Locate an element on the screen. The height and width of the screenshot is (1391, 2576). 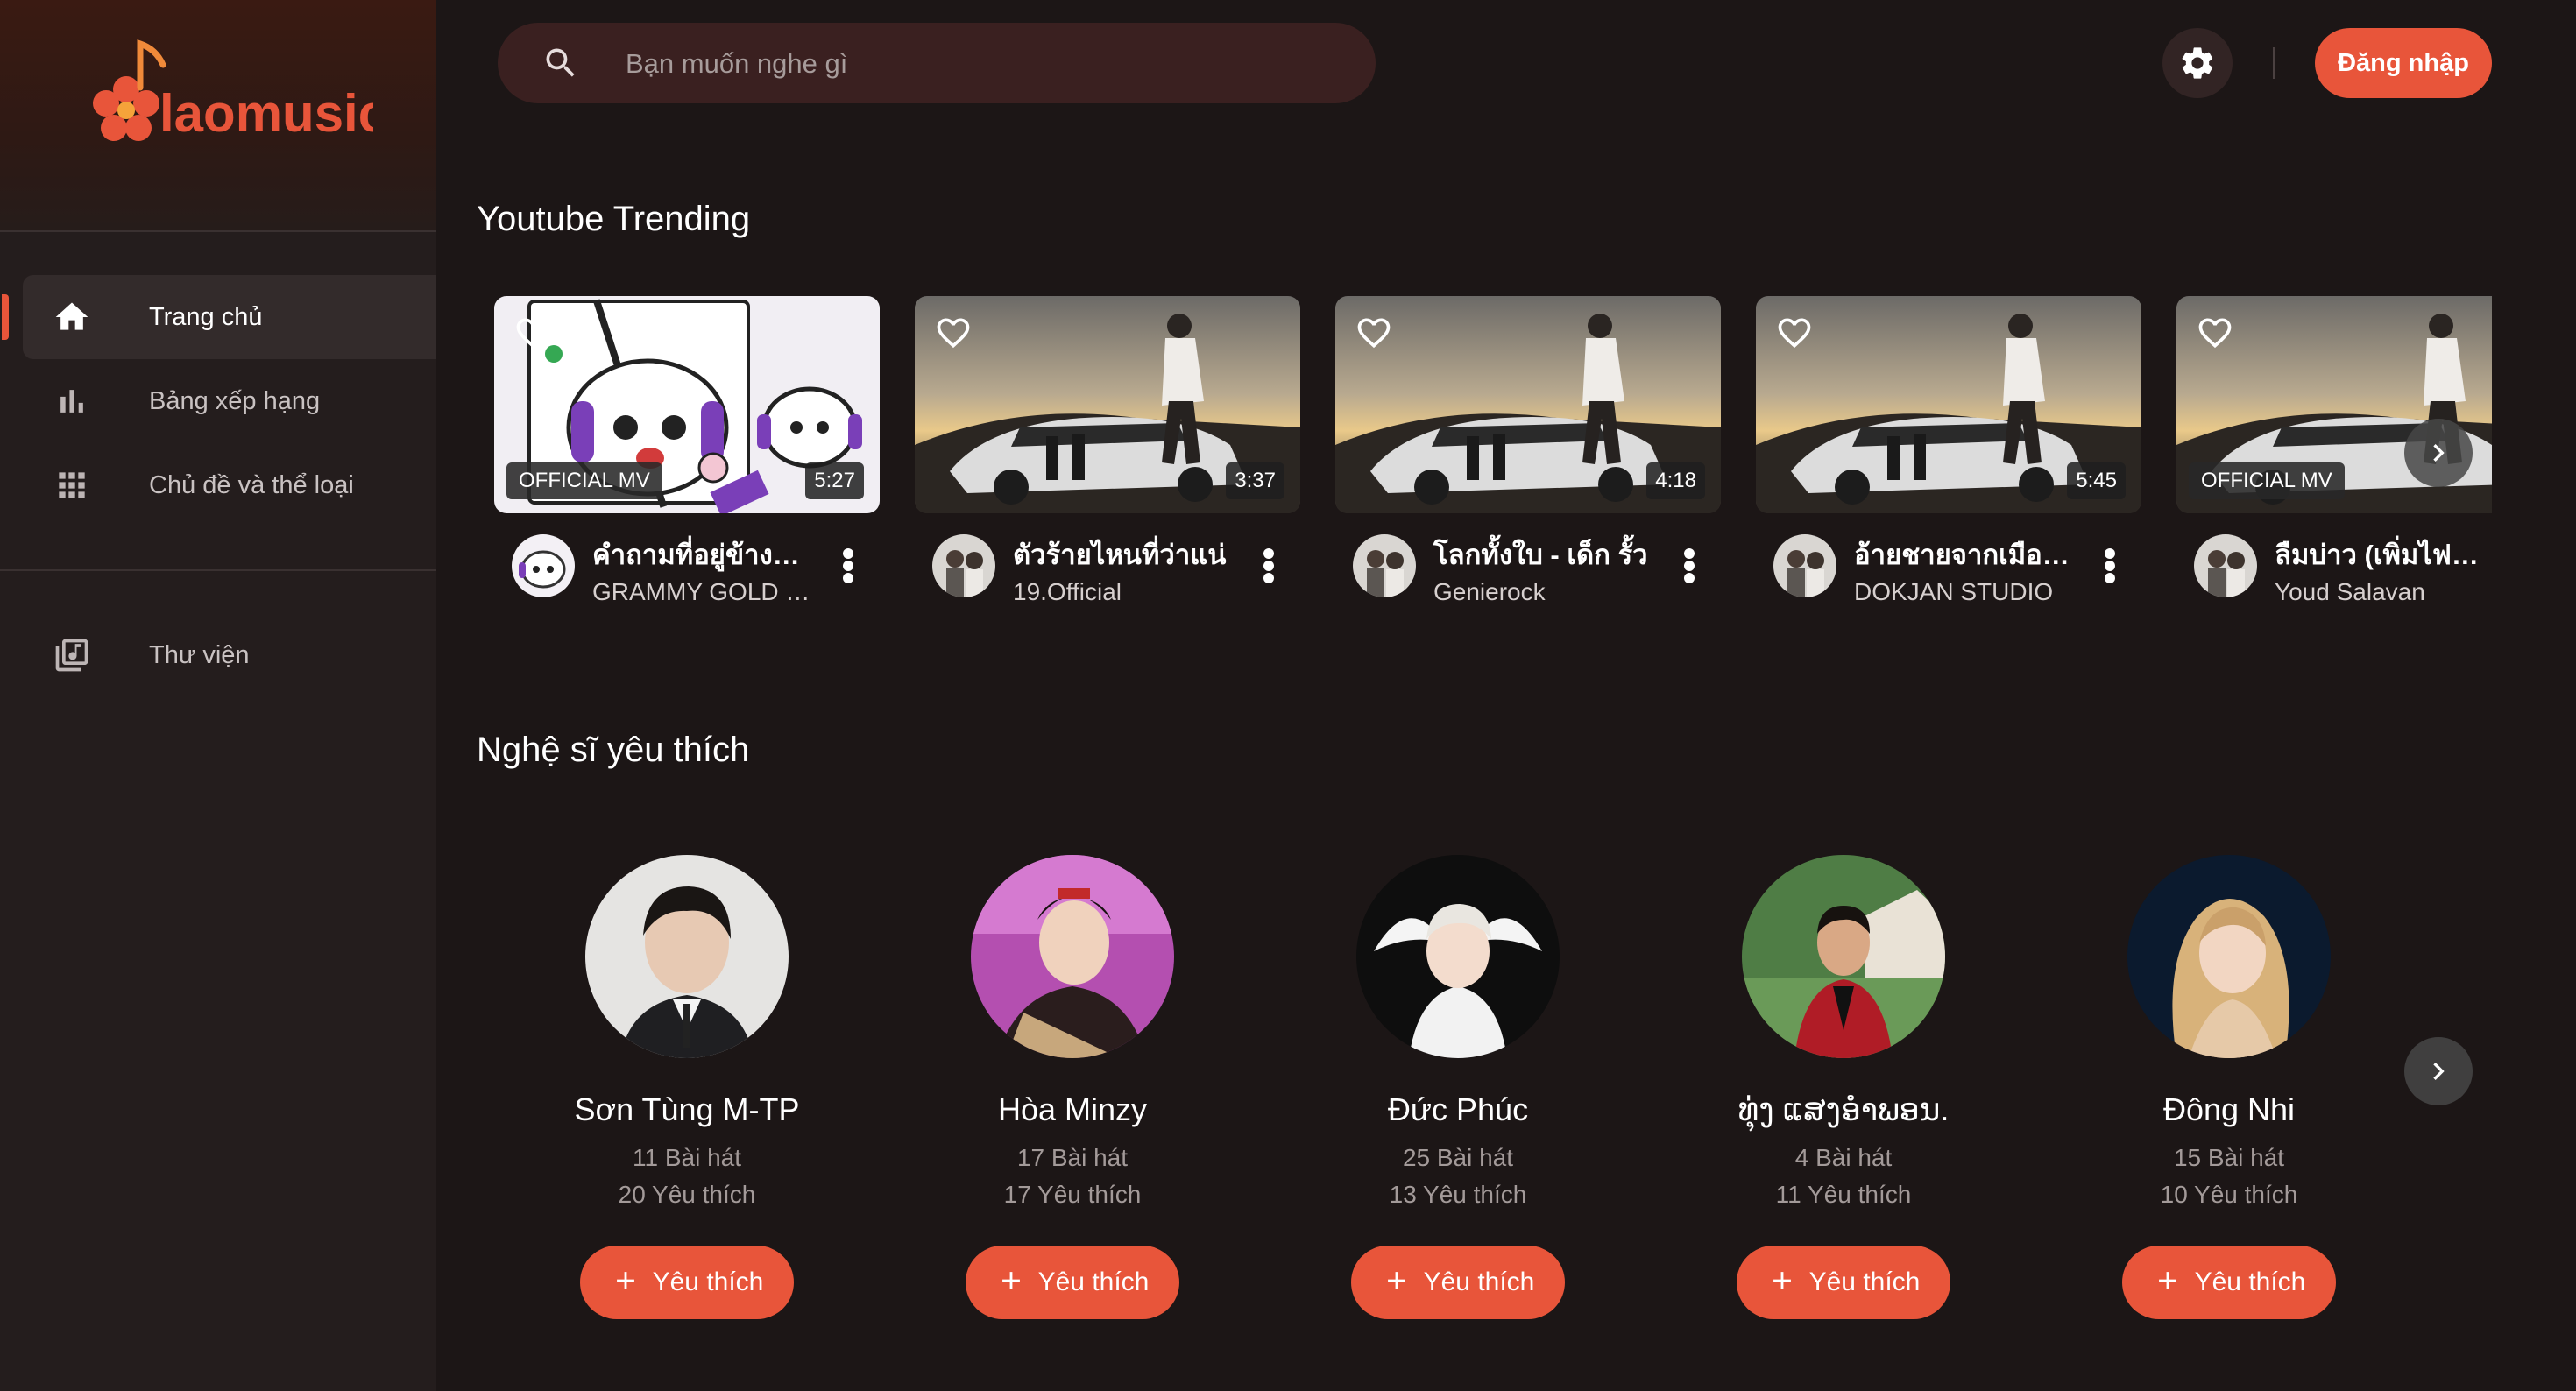
video-thumbnail: 3:37 is located at coordinates (1107, 404).